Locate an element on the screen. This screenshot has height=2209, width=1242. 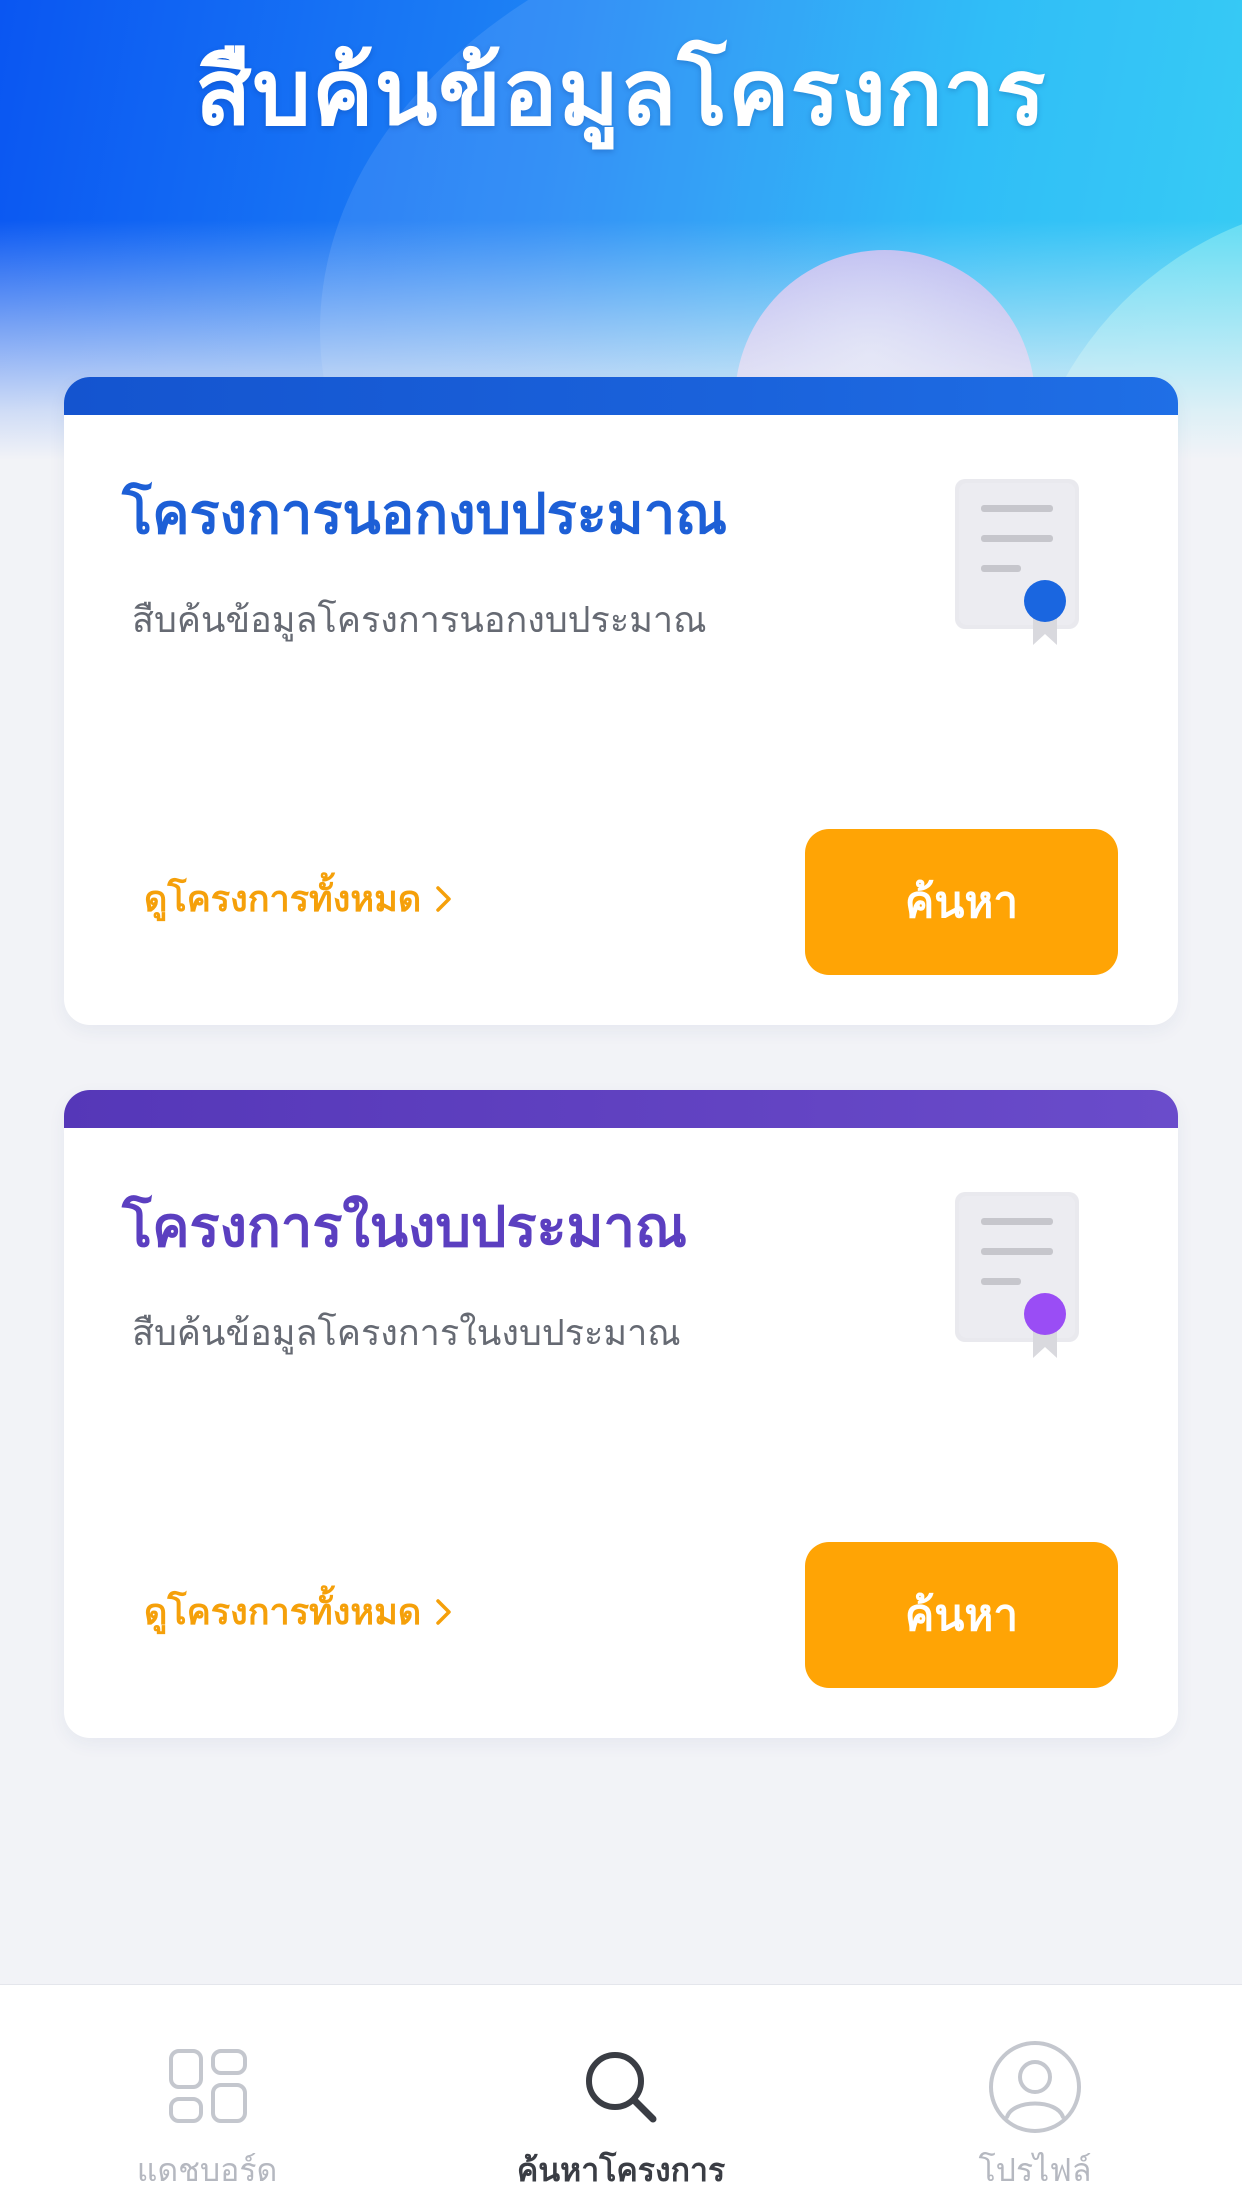
tab-dashboard: แดชบอร์ด is located at coordinates (207, 2097).